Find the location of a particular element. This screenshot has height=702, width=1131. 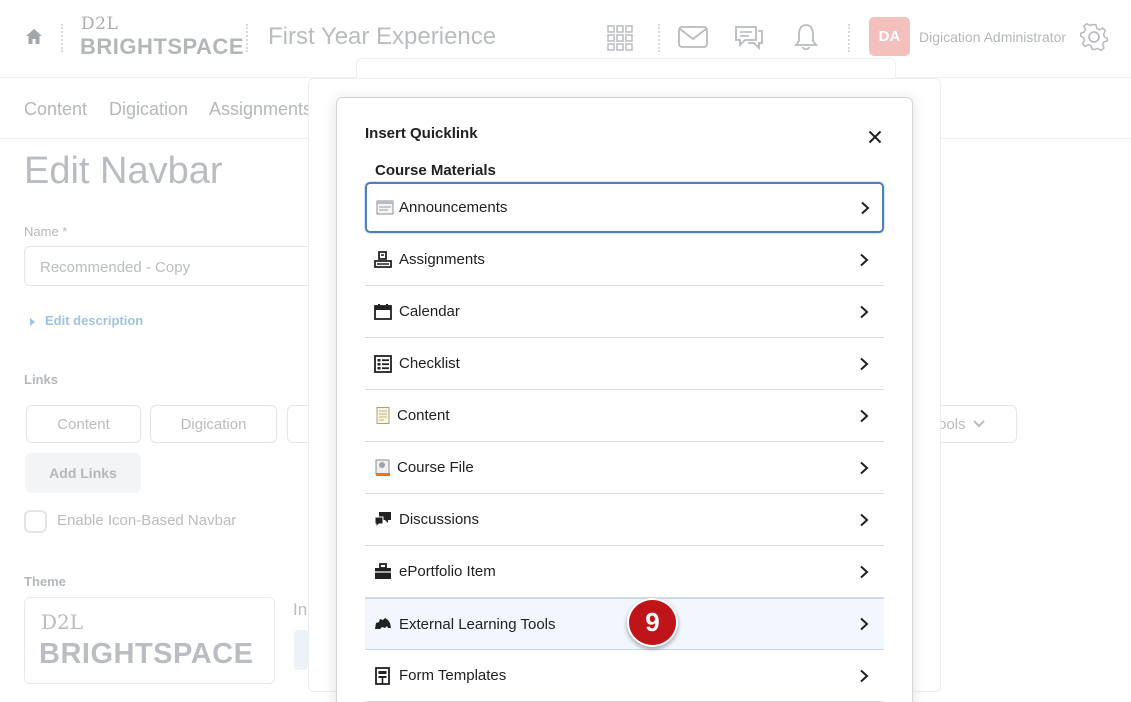

list-item-content: Content is located at coordinates (624, 416).